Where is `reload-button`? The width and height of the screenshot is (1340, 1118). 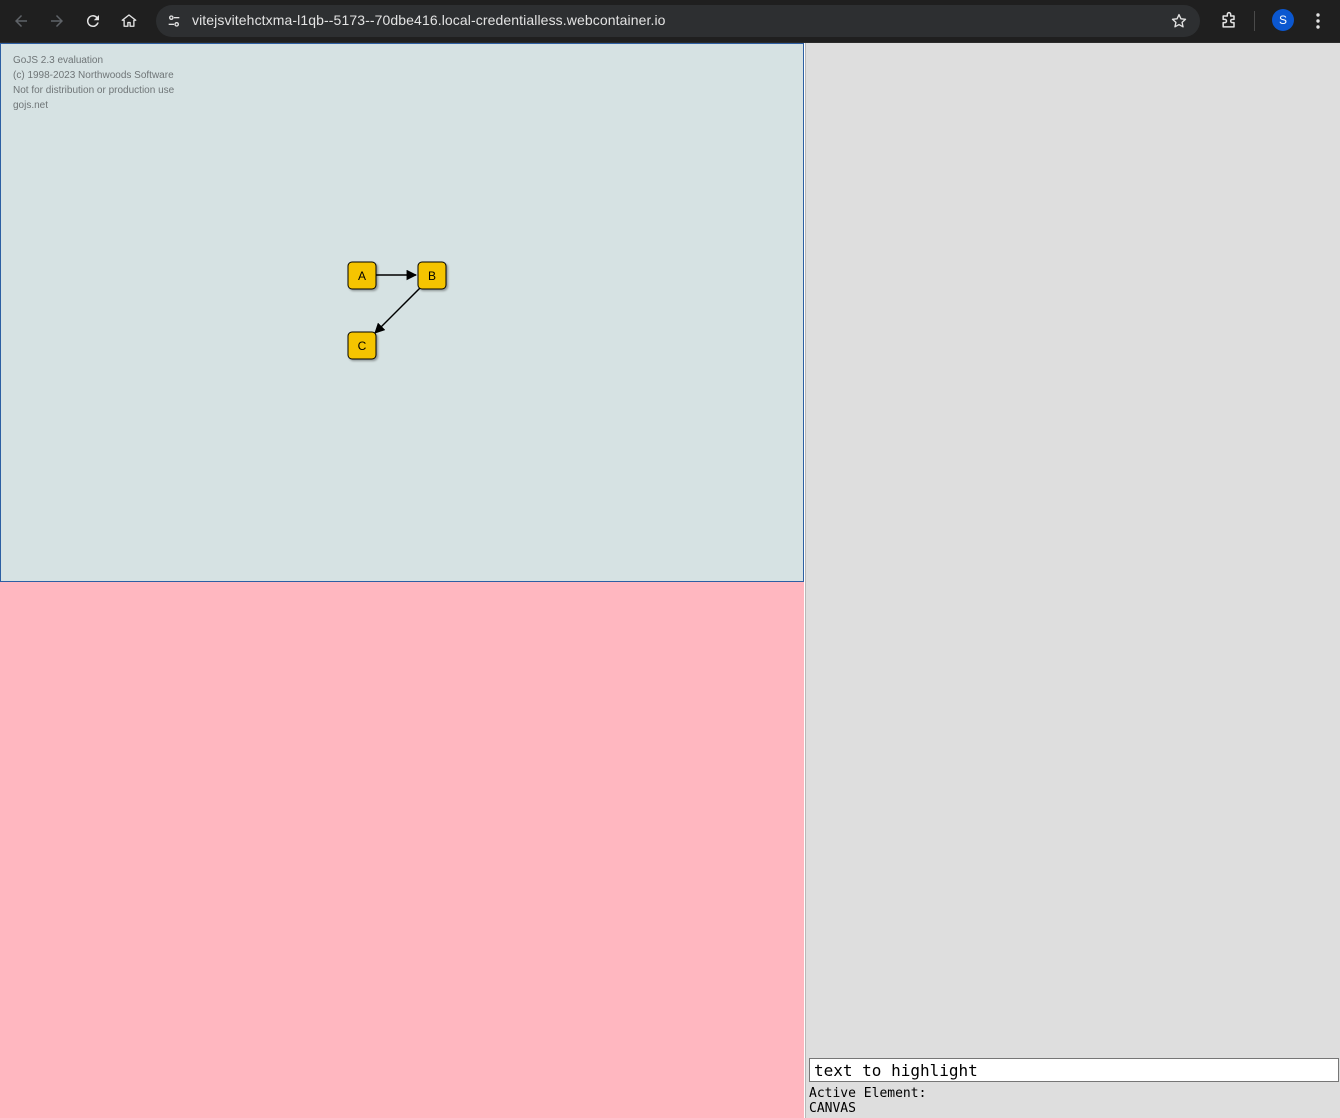
reload-button is located at coordinates (93, 21).